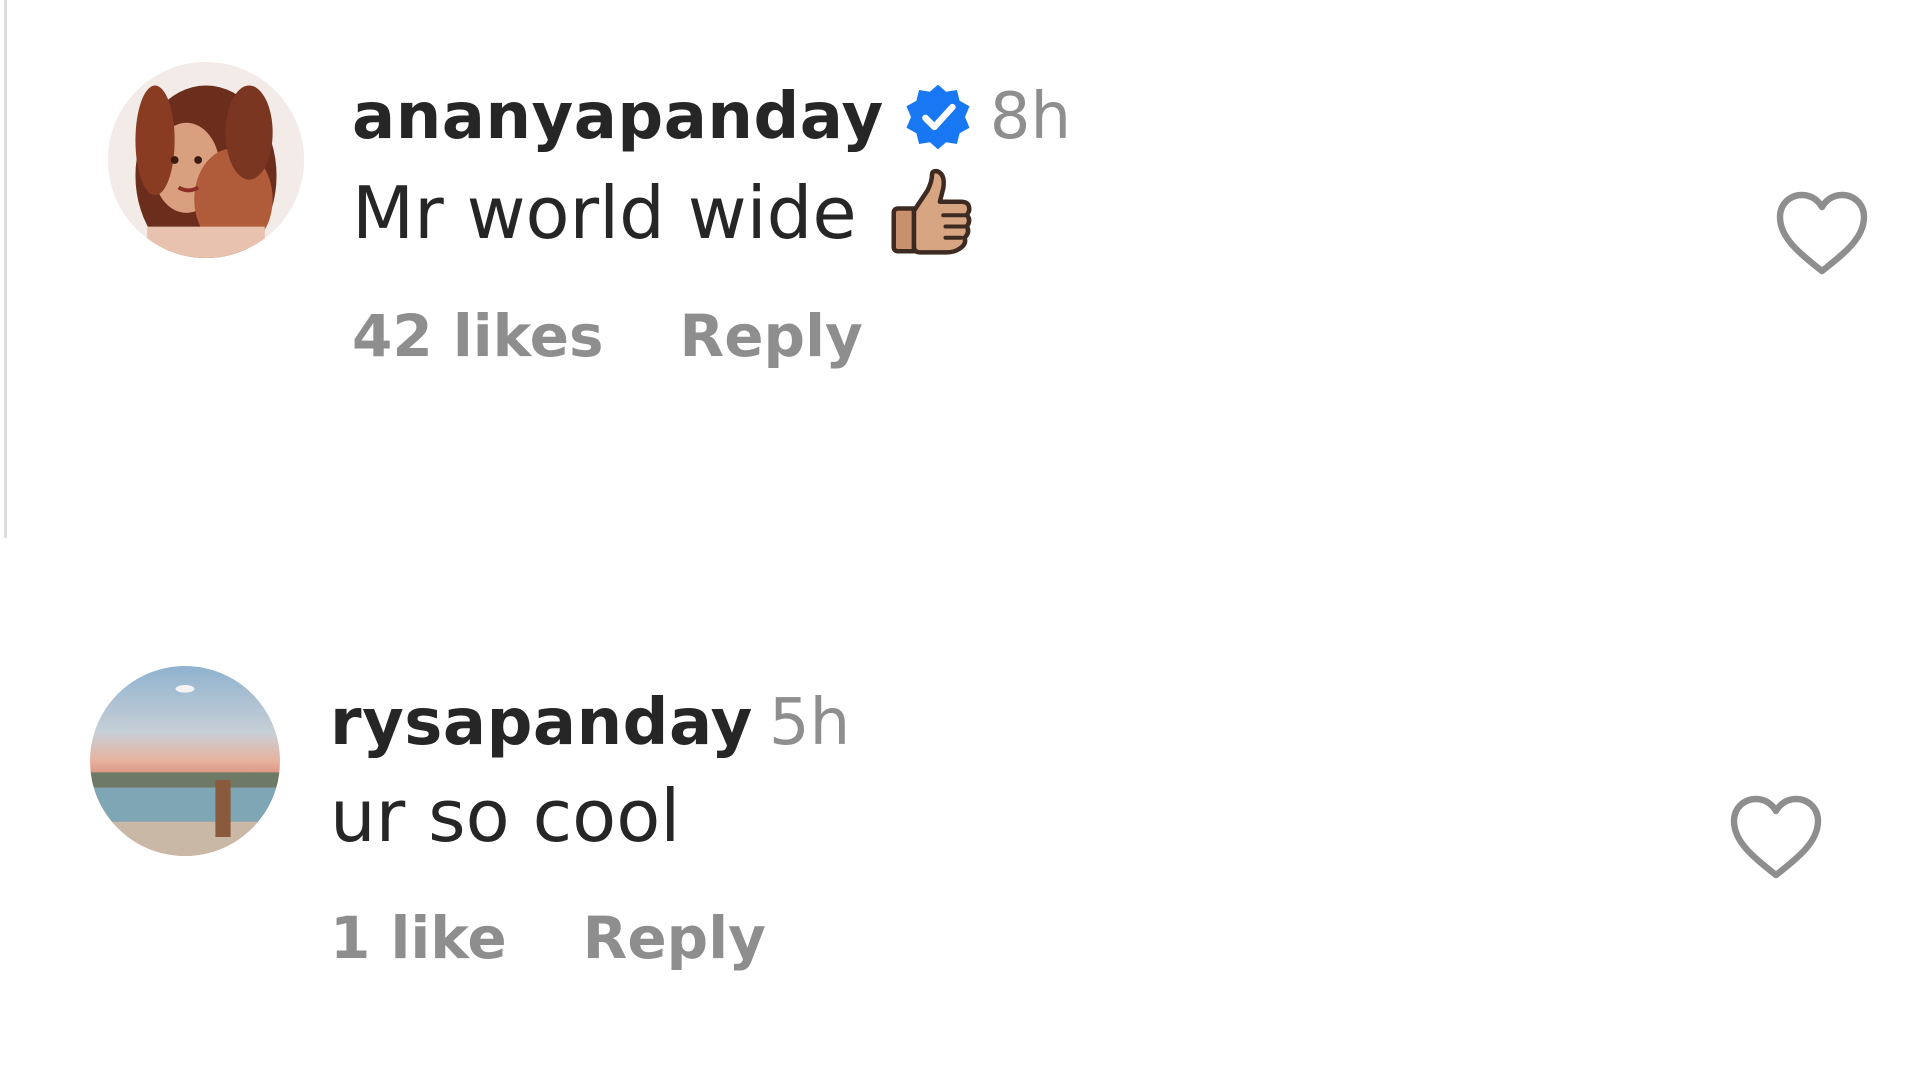 The width and height of the screenshot is (1920, 1080). Describe the element at coordinates (618, 117) in the screenshot. I see `comment-username: ananyapanday` at that location.